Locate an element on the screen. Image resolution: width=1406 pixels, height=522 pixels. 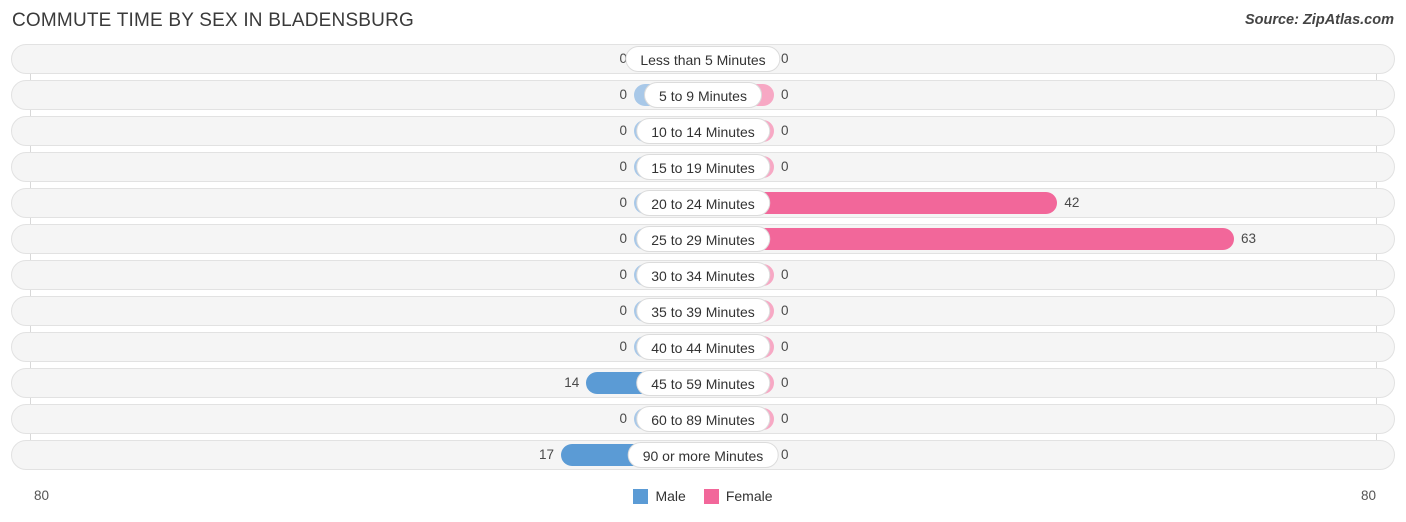
category-label: 20 to 24 Minutes is located at coordinates (703, 203).